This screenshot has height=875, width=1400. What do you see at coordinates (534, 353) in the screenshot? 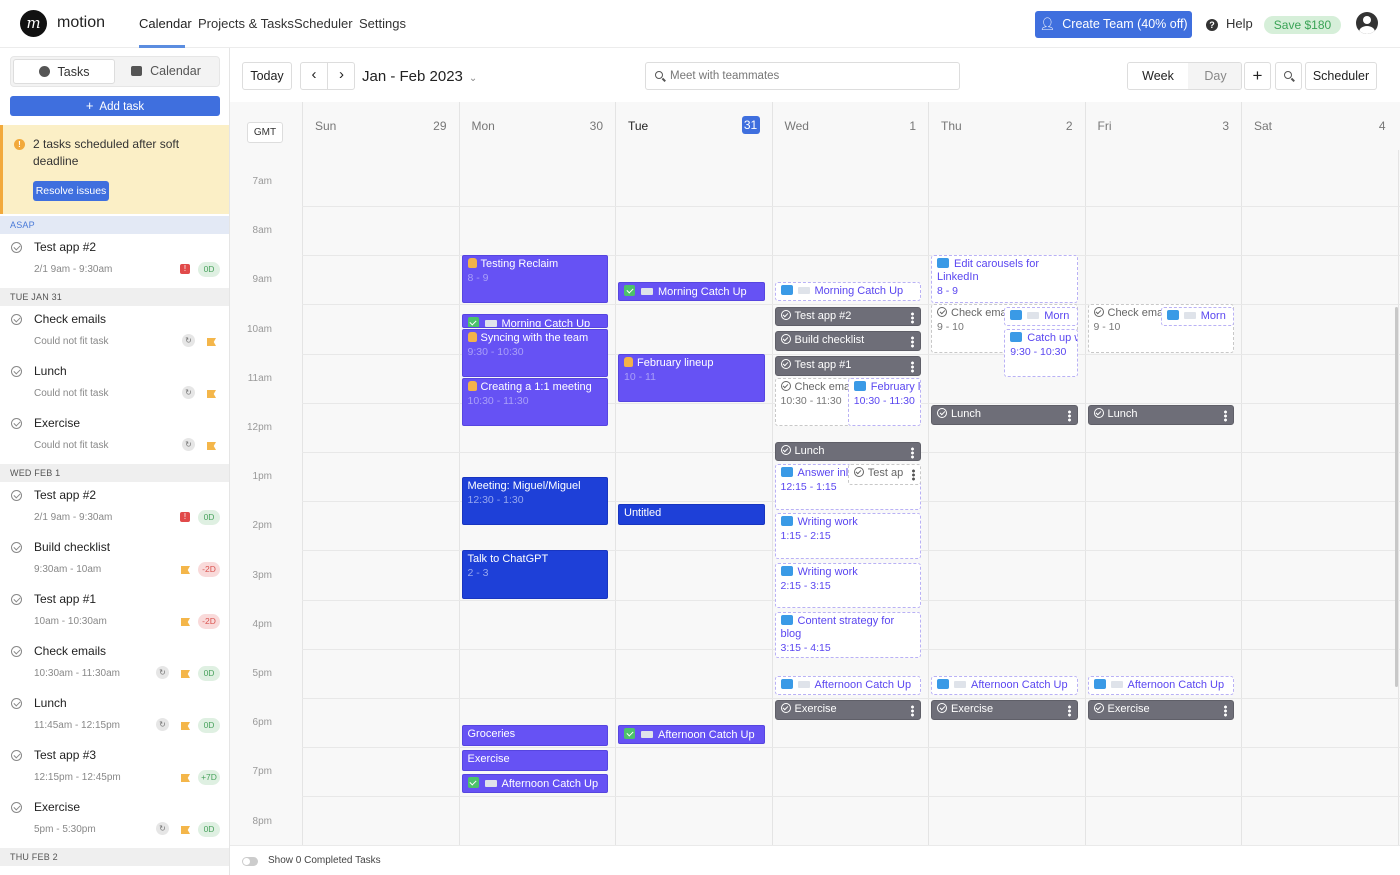
I see `calendar-event: Syncing with the team 9:30 - 10:30` at bounding box center [534, 353].